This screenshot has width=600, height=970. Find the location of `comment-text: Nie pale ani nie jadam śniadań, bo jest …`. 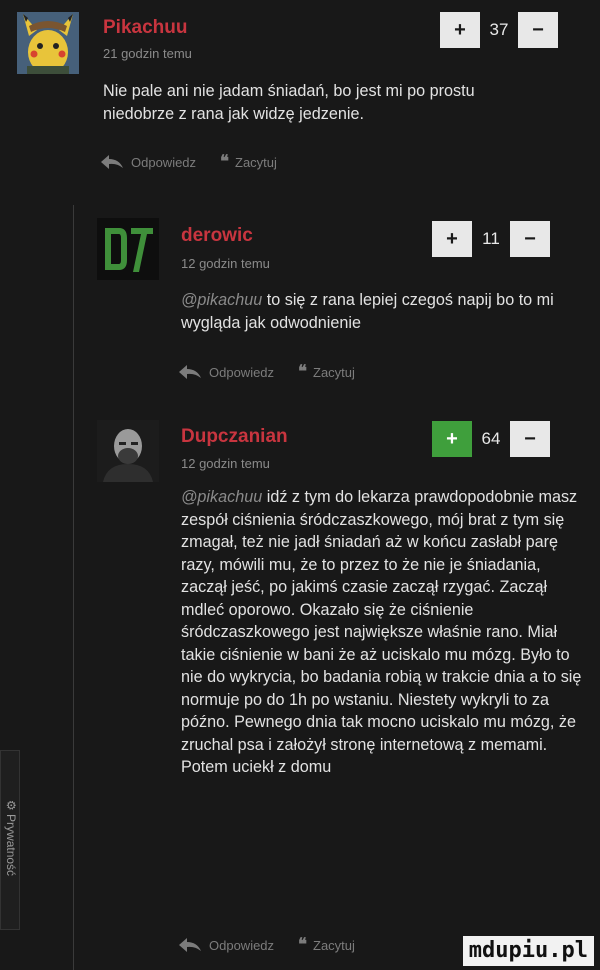

comment-text: Nie pale ani nie jadam śniadań, bo jest … is located at coordinates (289, 102).